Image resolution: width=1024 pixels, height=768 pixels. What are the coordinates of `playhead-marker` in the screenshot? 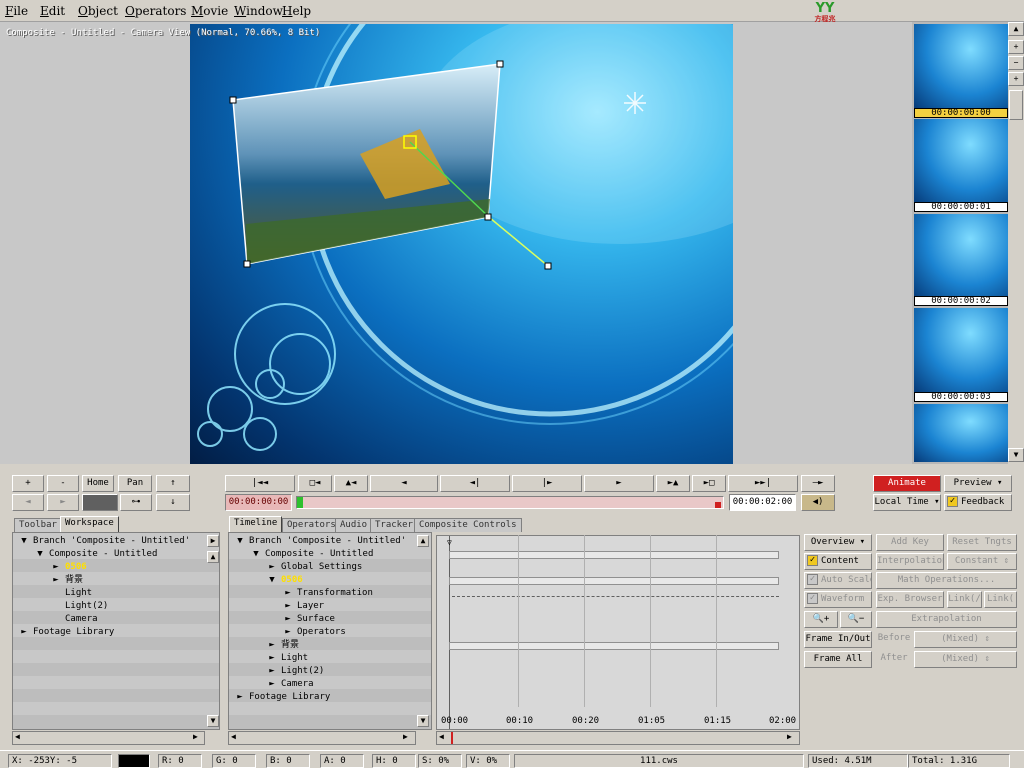 It's located at (452, 738).